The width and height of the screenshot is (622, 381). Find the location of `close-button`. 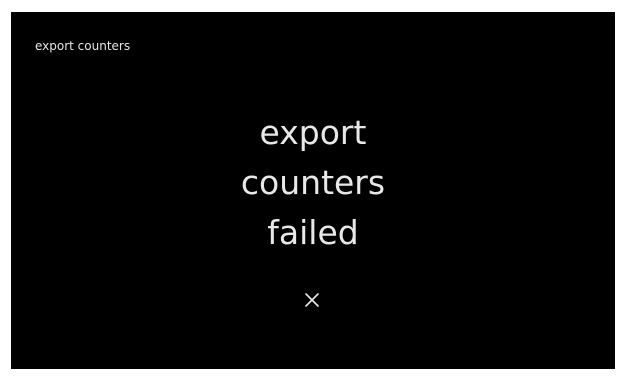

close-button is located at coordinates (312, 300).